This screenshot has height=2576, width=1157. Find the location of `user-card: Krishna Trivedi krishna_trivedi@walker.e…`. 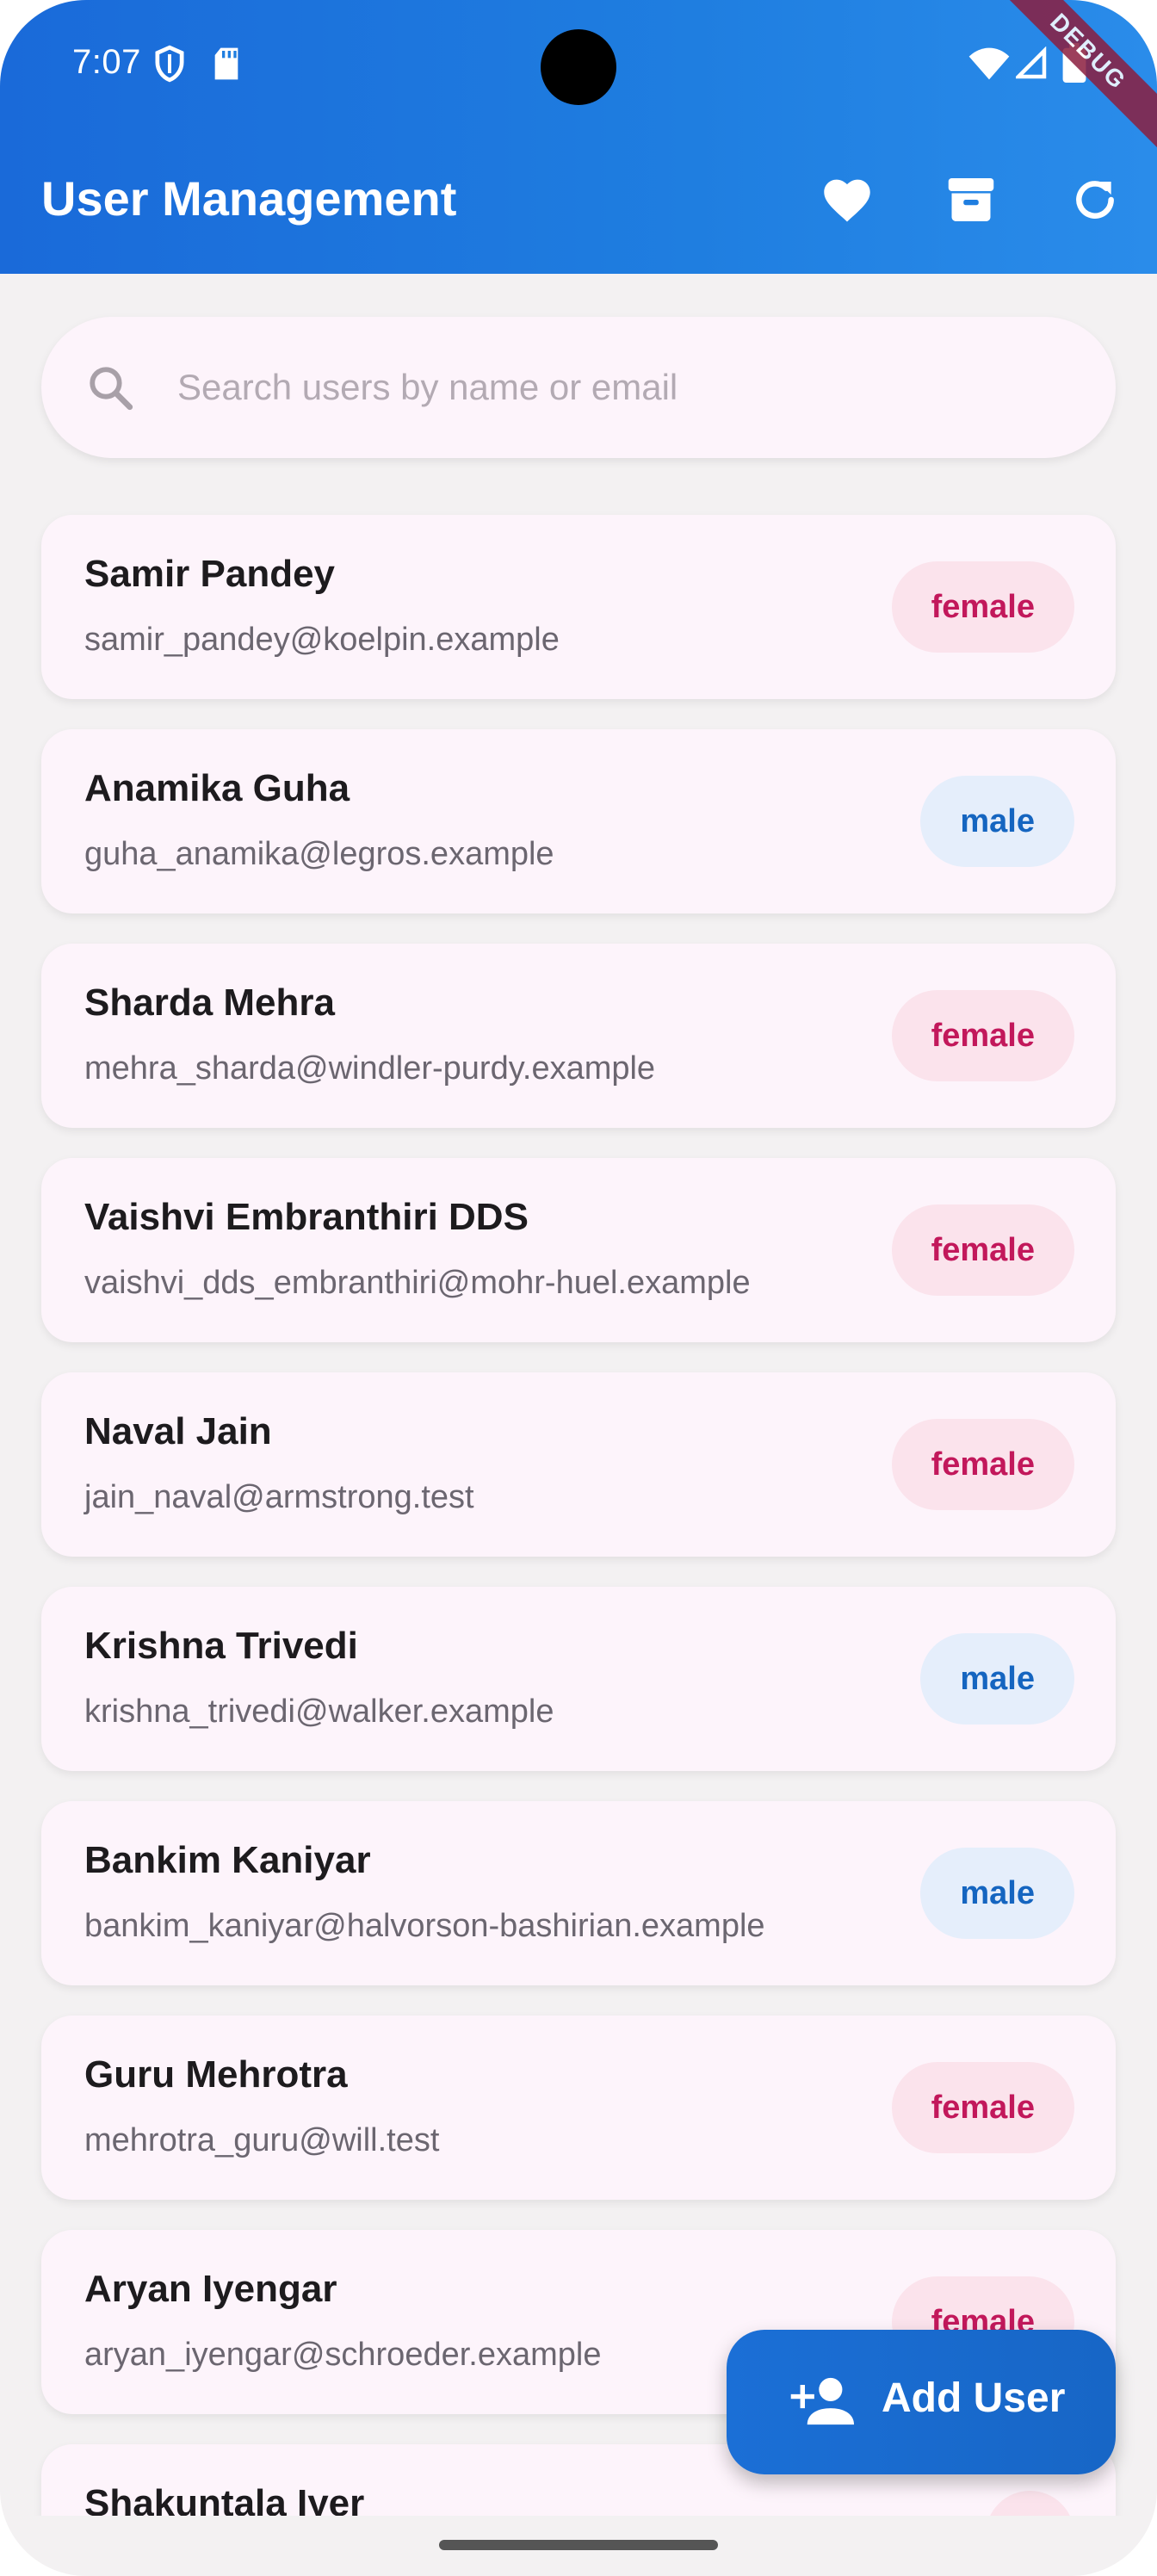

user-card: Krishna Trivedi krishna_trivedi@walker.e… is located at coordinates (579, 1679).